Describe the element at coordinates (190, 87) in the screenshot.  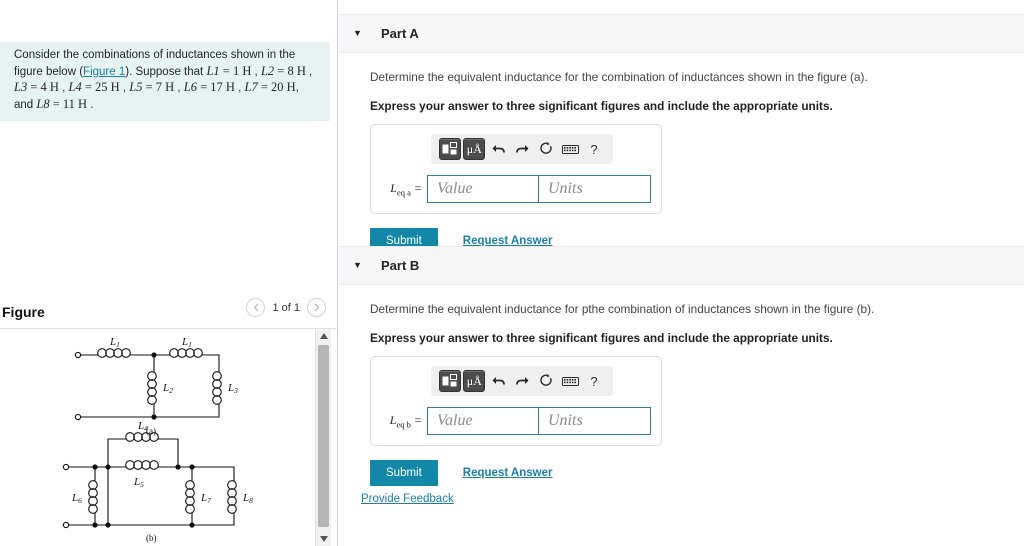
I see `inductance-symbol-6: L6` at that location.